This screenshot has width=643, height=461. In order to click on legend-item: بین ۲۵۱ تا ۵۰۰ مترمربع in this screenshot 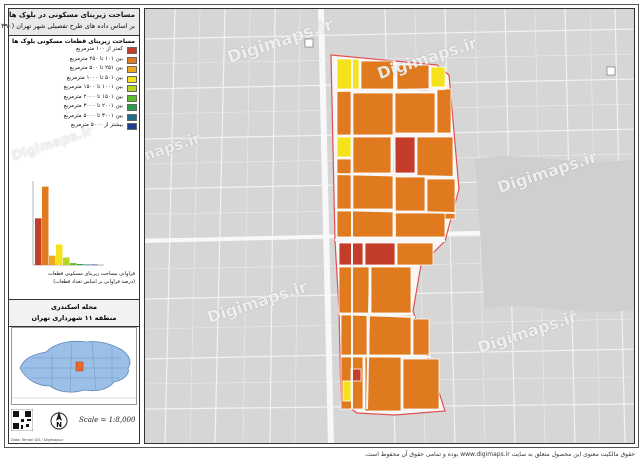, I will do `click(75, 69)`.